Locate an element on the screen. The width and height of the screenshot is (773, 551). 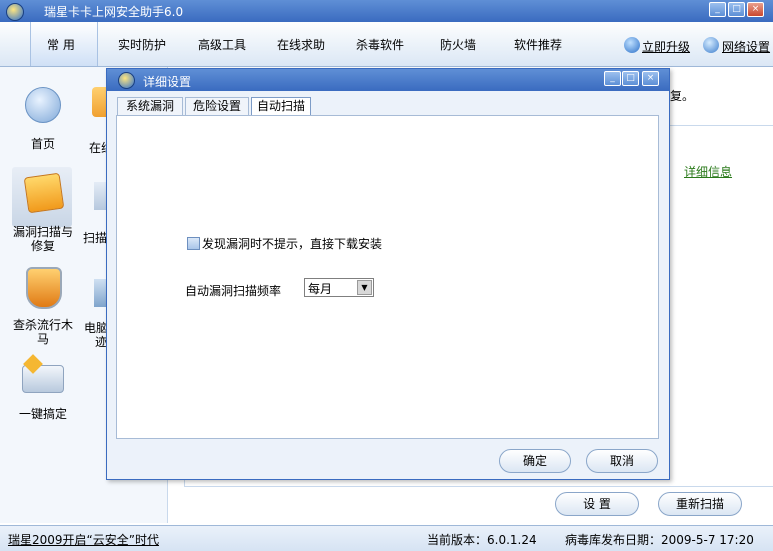
dialog-maximize-icon: □ is located at coordinates (630, 78).